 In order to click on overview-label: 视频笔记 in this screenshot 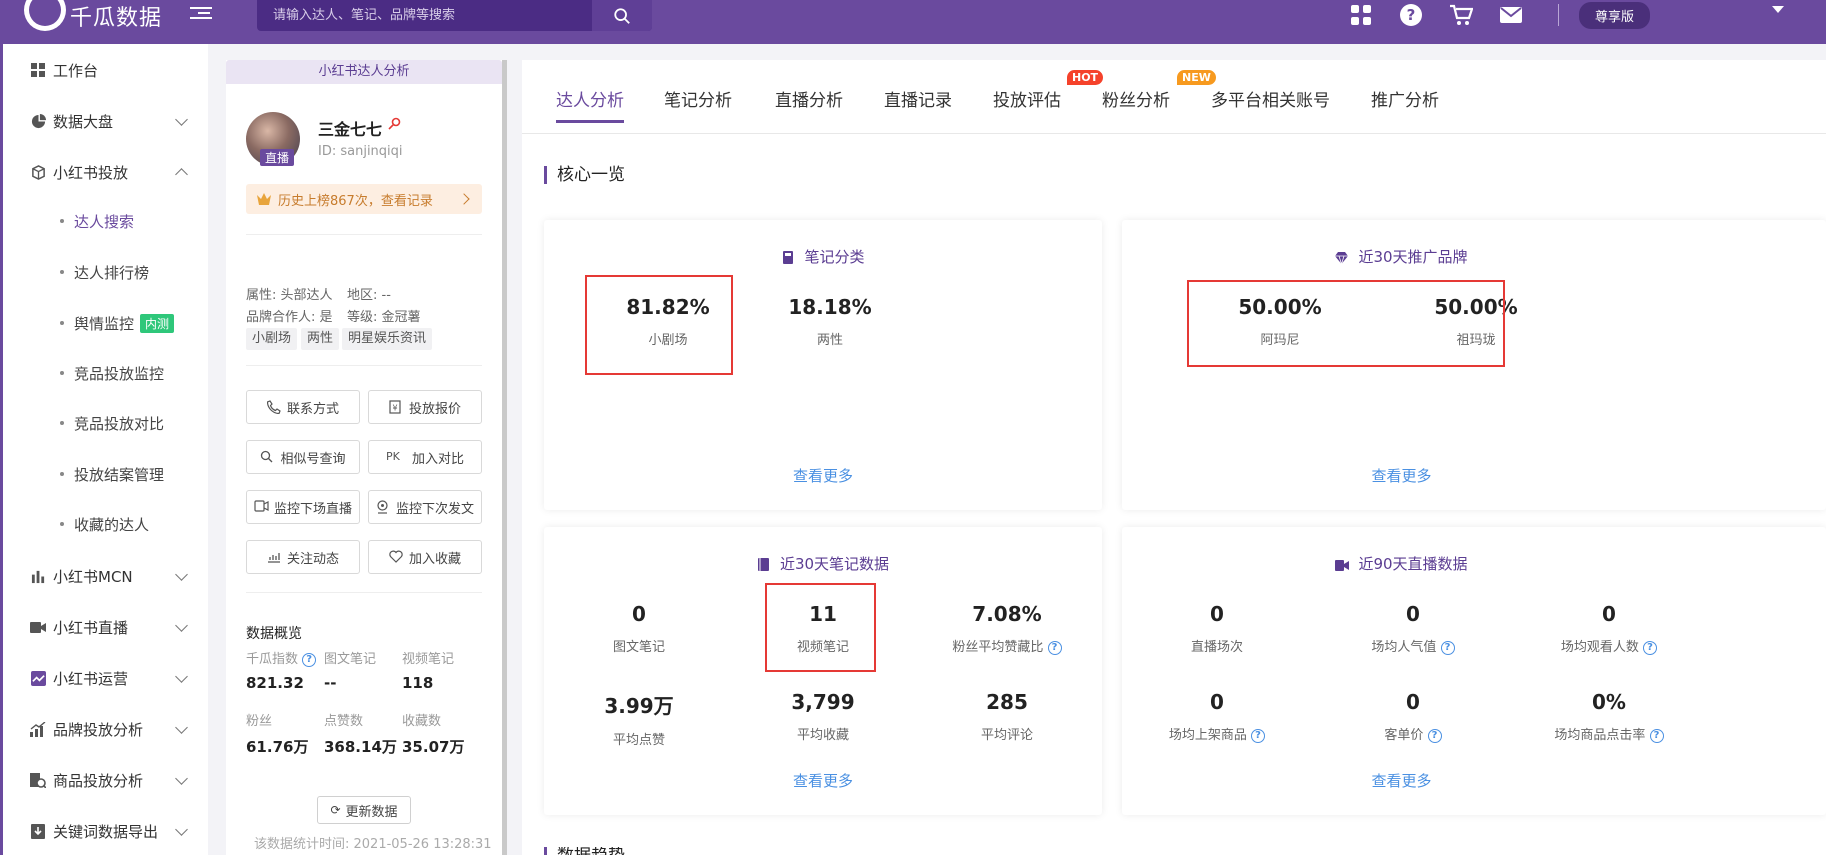, I will do `click(428, 659)`.